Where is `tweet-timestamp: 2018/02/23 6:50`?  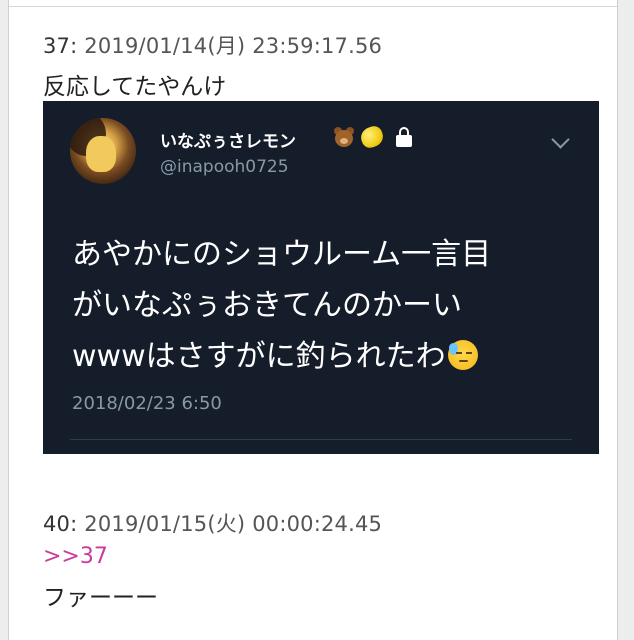
tweet-timestamp: 2018/02/23 6:50 is located at coordinates (147, 403).